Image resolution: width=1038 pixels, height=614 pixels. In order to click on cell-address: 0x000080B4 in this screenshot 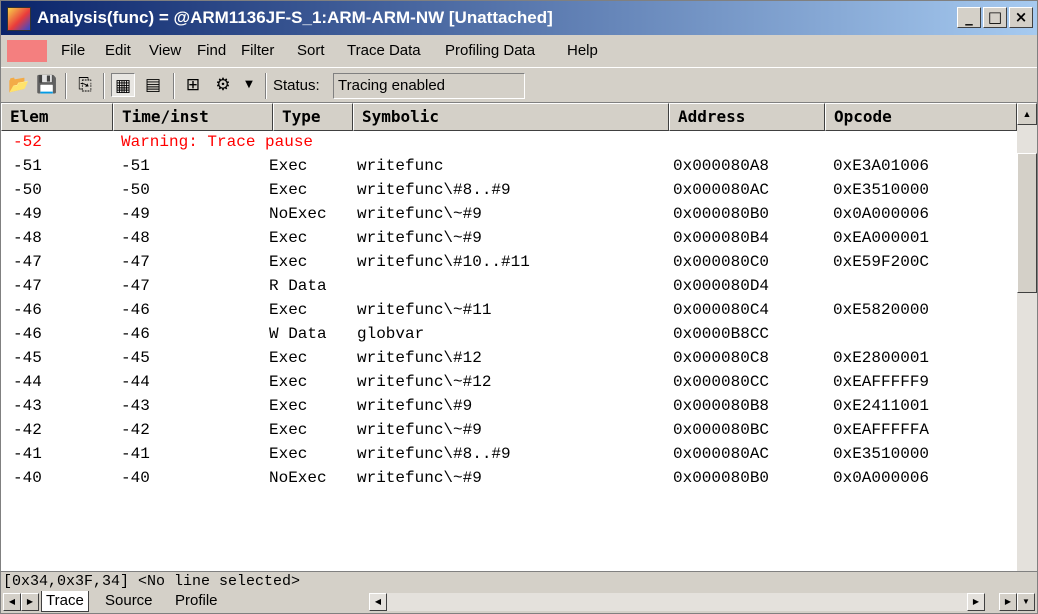, I will do `click(721, 238)`.